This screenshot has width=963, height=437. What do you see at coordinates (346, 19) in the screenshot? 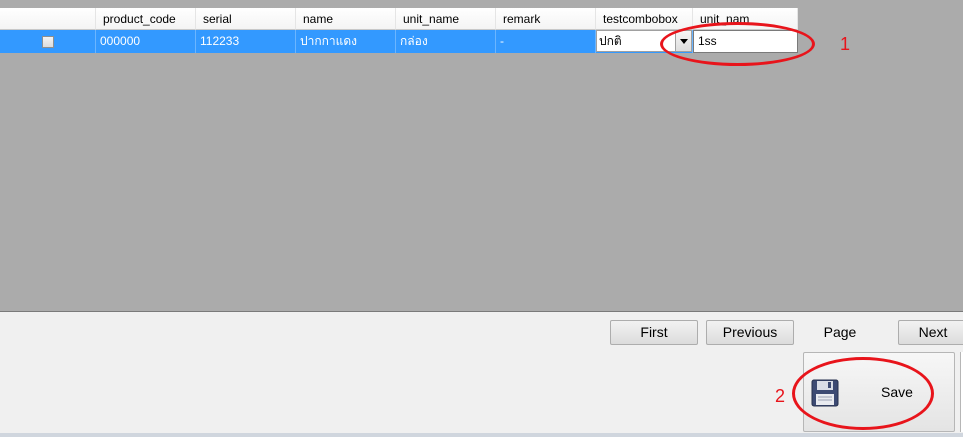
I see `header-name: name` at bounding box center [346, 19].